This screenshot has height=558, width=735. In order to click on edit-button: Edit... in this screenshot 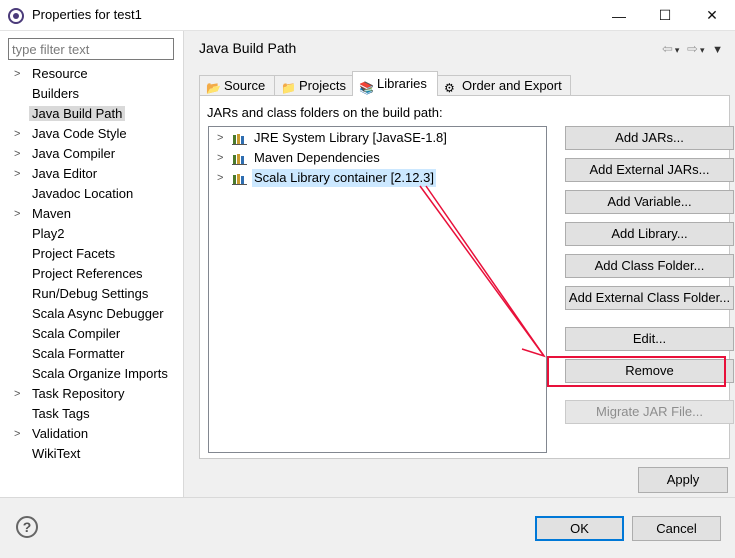, I will do `click(649, 339)`.